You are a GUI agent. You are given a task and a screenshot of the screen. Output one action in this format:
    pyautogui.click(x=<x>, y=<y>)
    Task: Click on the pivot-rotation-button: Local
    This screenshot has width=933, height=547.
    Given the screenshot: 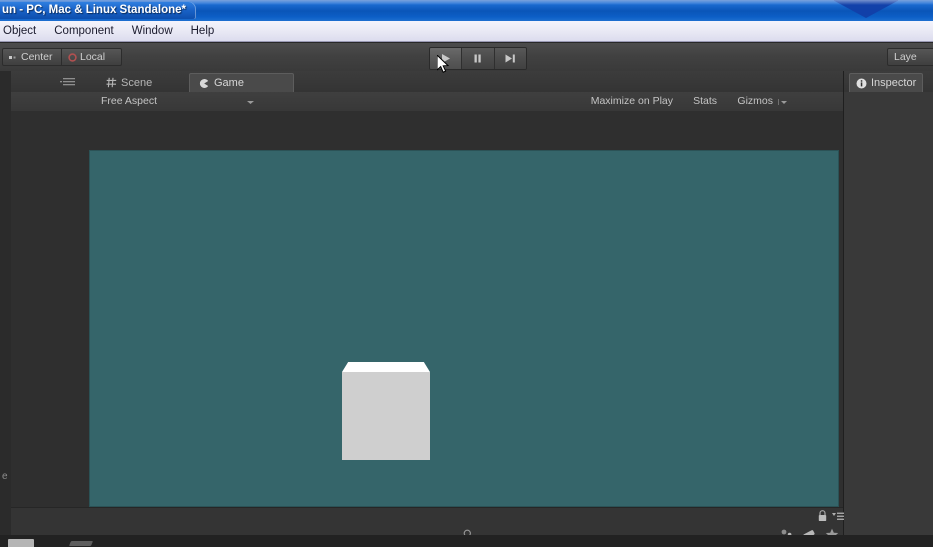 What is the action you would take?
    pyautogui.click(x=92, y=57)
    